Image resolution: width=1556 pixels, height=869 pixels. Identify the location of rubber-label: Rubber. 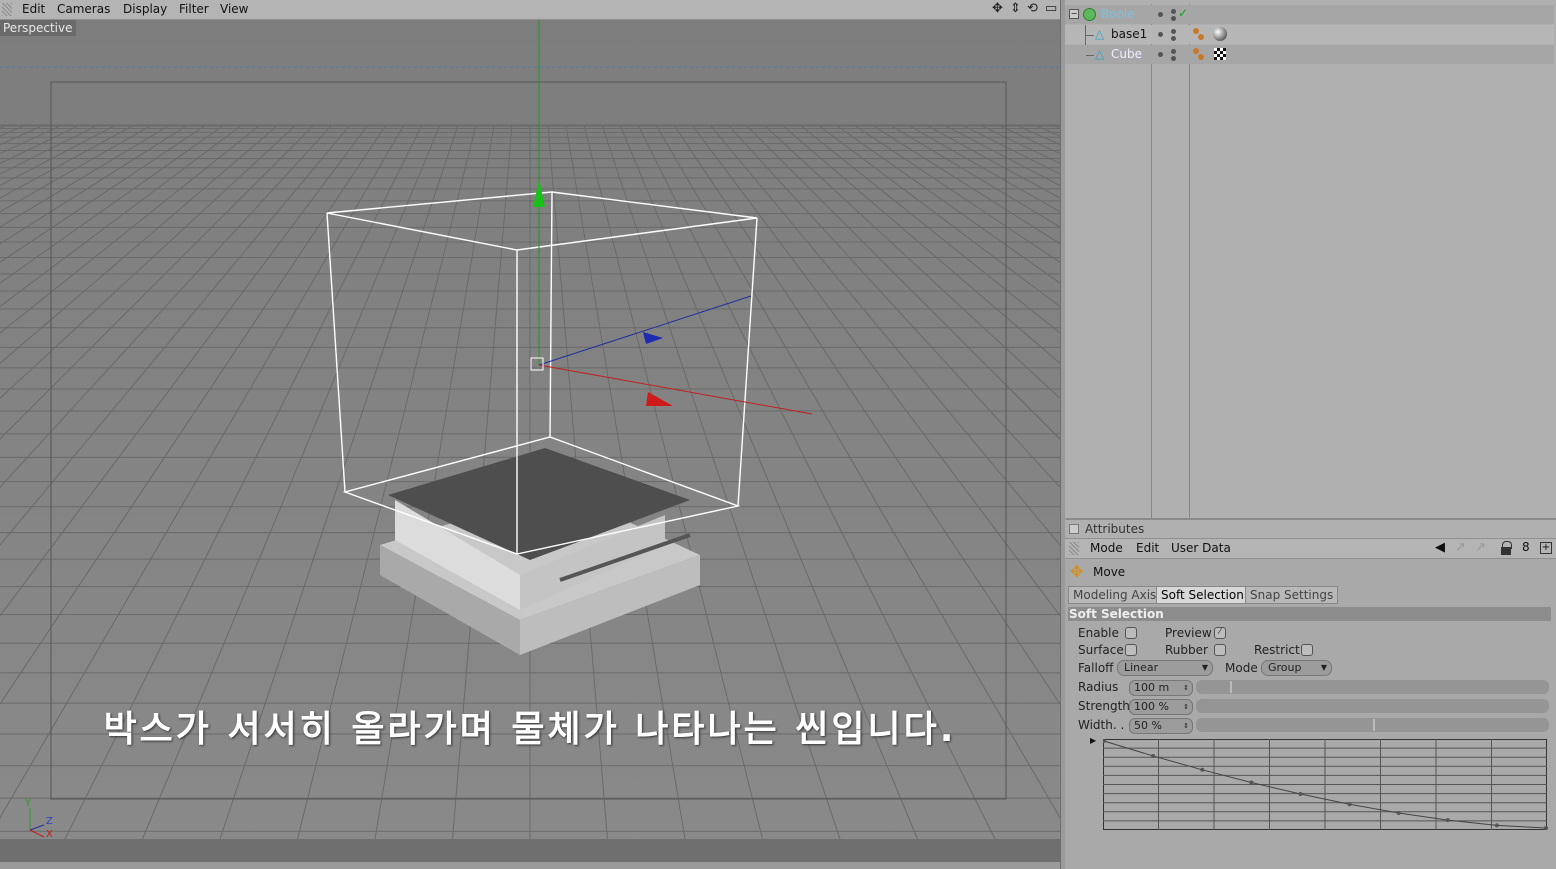
(1186, 650).